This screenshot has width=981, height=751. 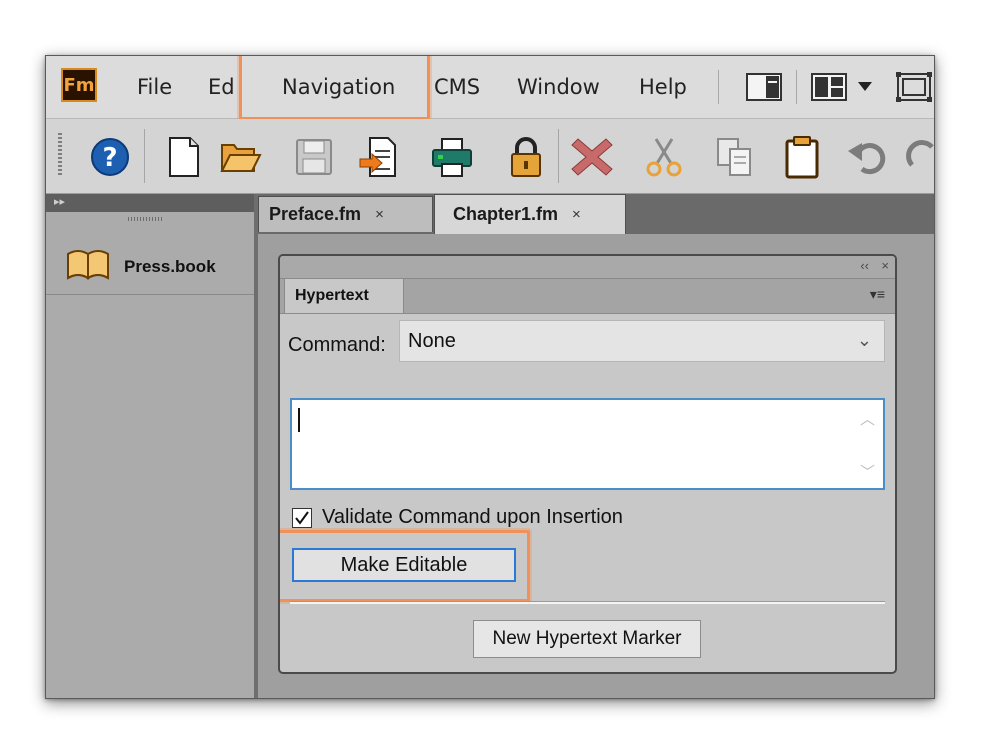 What do you see at coordinates (457, 87) in the screenshot?
I see `menu-cms: CMS` at bounding box center [457, 87].